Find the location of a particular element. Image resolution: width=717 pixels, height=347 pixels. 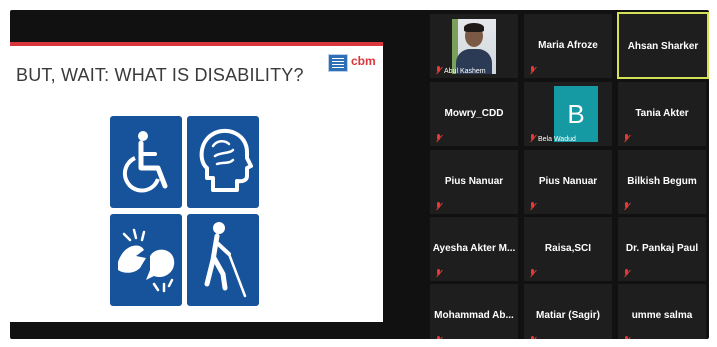

slide-title: BUT, WAIT: WHAT IS DISABILITY? is located at coordinates (160, 75).